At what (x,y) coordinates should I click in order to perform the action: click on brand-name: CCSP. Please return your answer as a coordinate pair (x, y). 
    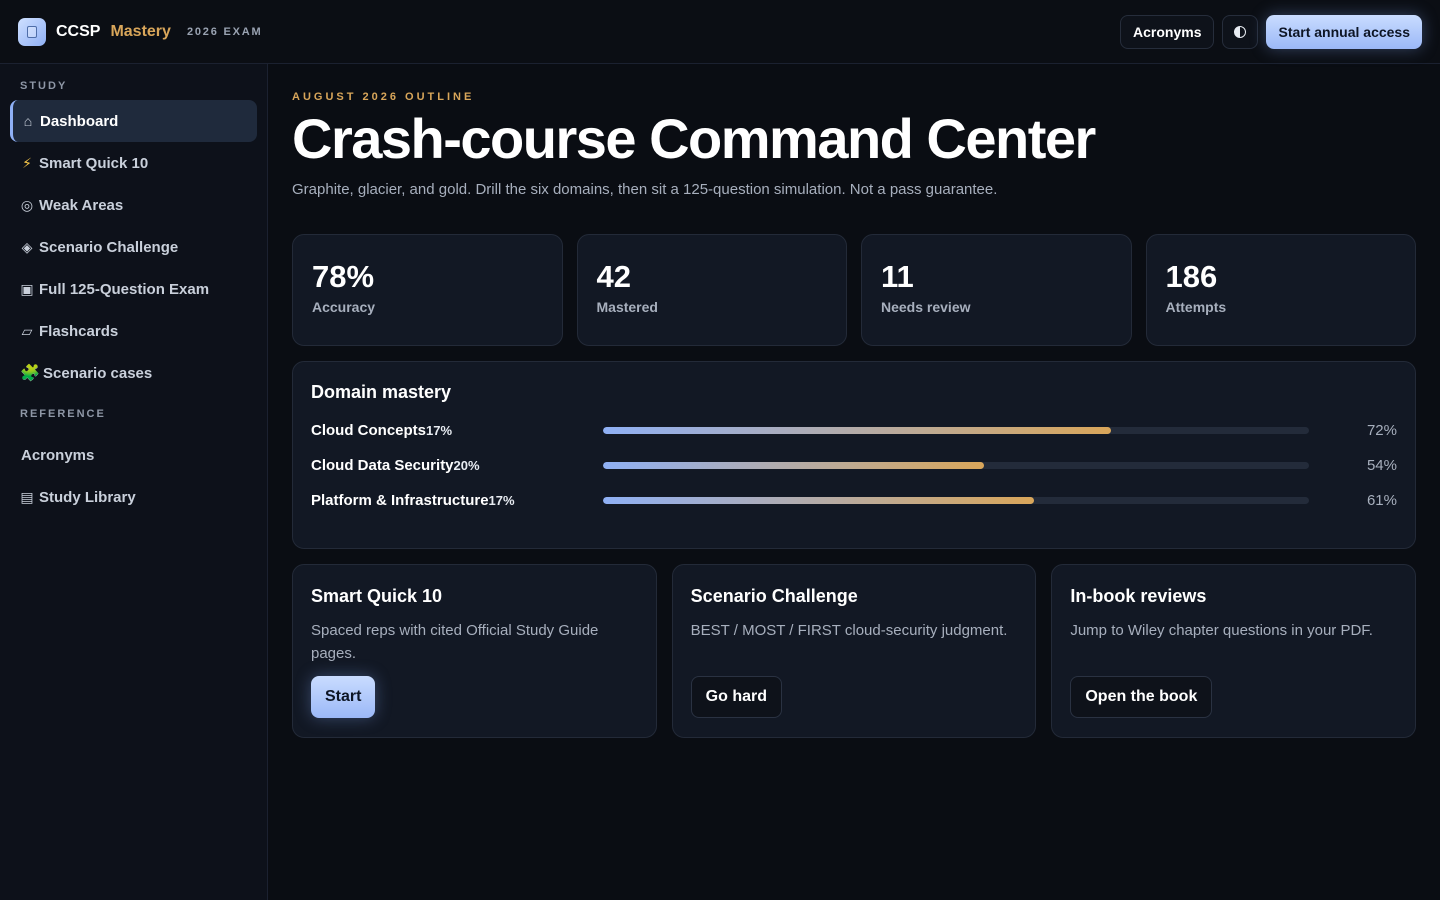
    Looking at the image, I should click on (78, 31).